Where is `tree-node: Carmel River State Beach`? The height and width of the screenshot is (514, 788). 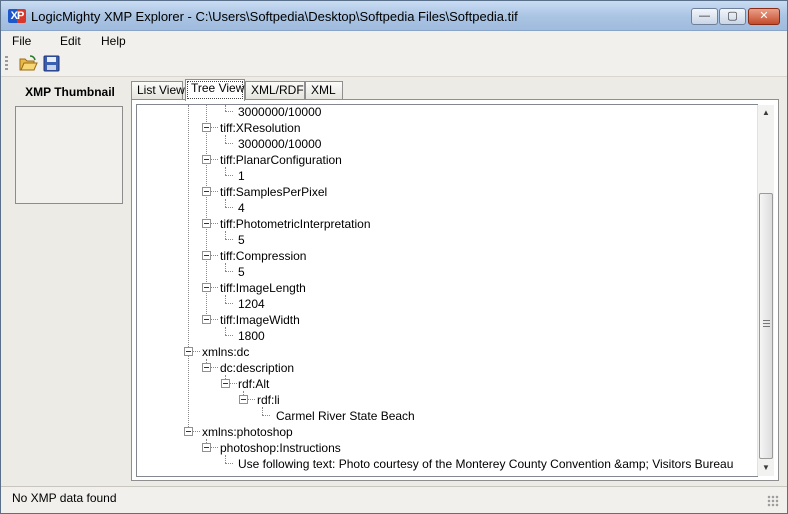 tree-node: Carmel River State Beach is located at coordinates (345, 416).